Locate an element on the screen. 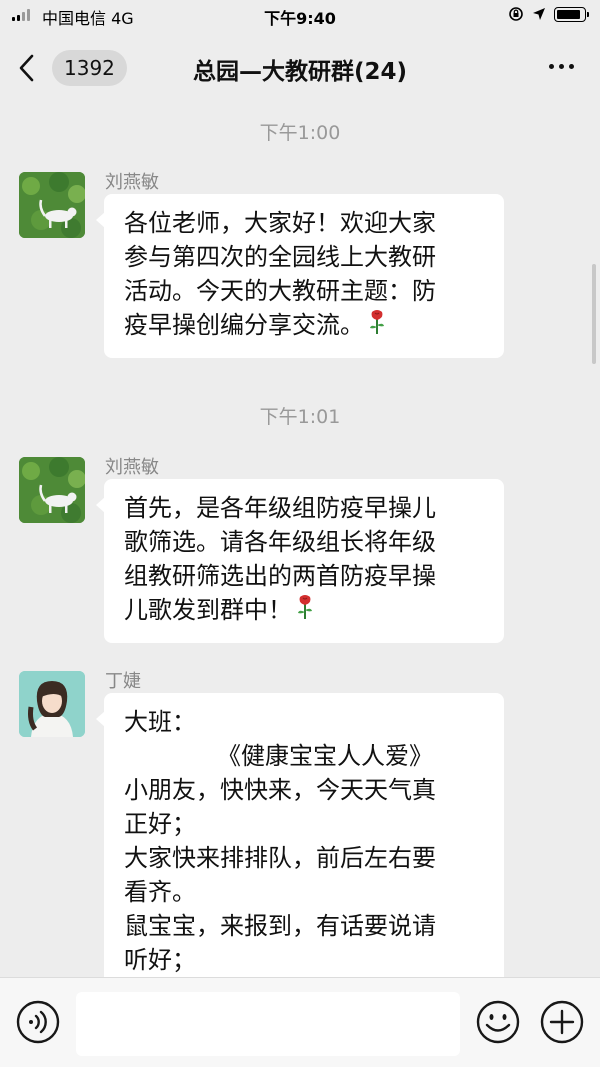 The height and width of the screenshot is (1067, 600). emoji-icon is located at coordinates (498, 1022).